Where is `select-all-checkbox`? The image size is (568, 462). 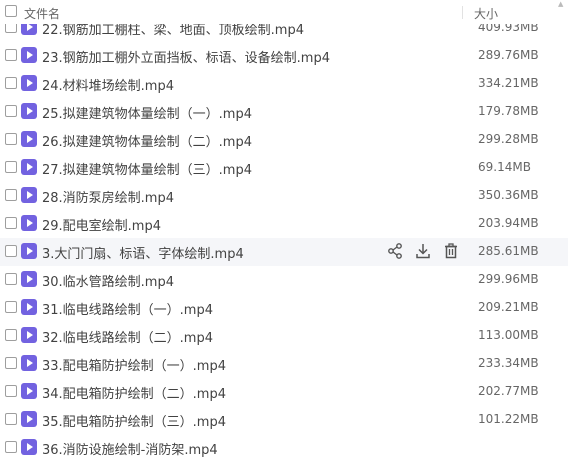
select-all-checkbox is located at coordinates (11, 11).